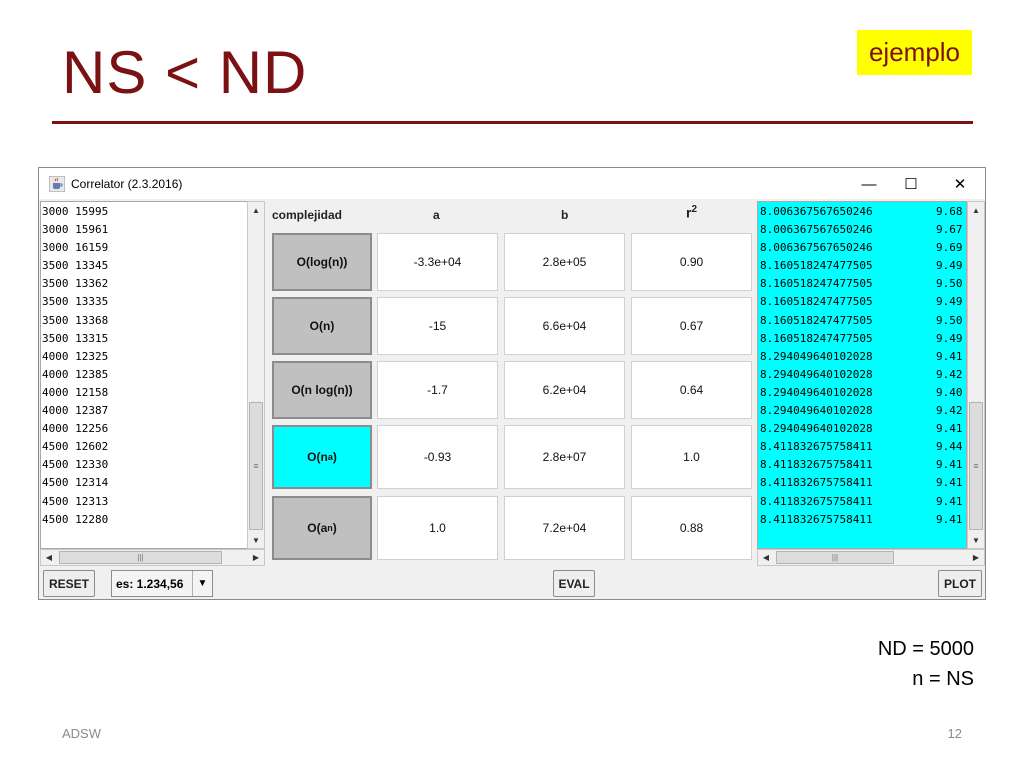 The width and height of the screenshot is (1024, 768). I want to click on input-data-line: 4000 12325, so click(75, 356).